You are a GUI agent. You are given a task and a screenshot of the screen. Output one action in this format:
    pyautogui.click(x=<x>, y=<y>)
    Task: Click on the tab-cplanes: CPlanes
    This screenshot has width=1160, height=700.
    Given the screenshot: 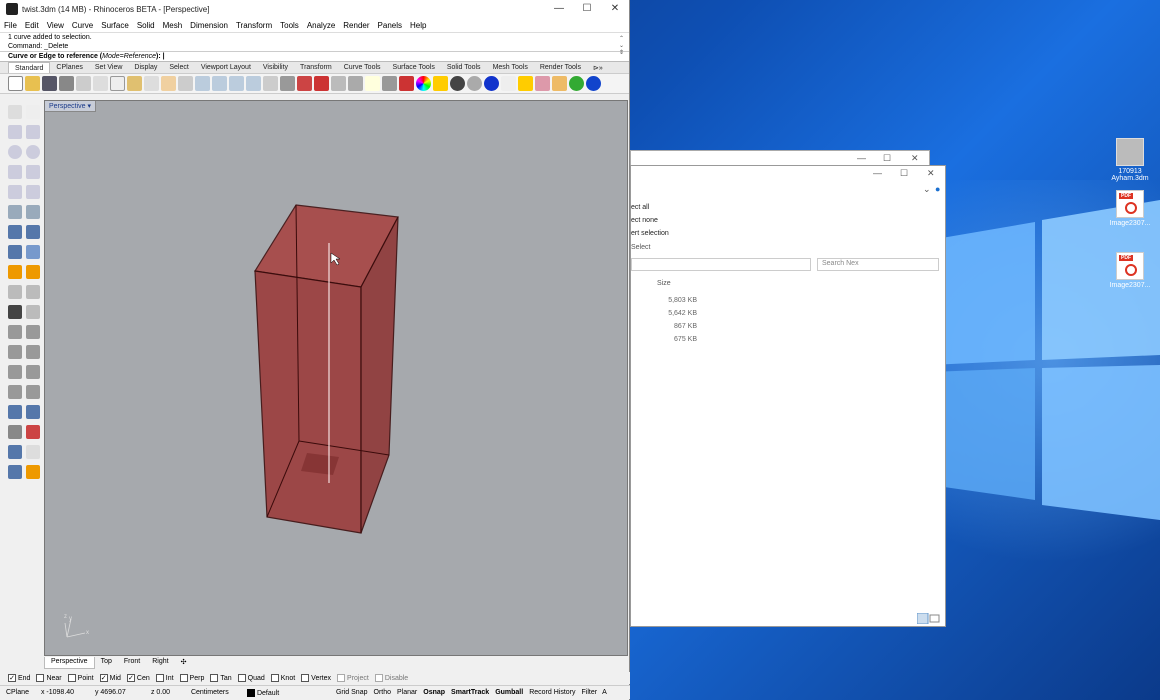 What is the action you would take?
    pyautogui.click(x=69, y=67)
    